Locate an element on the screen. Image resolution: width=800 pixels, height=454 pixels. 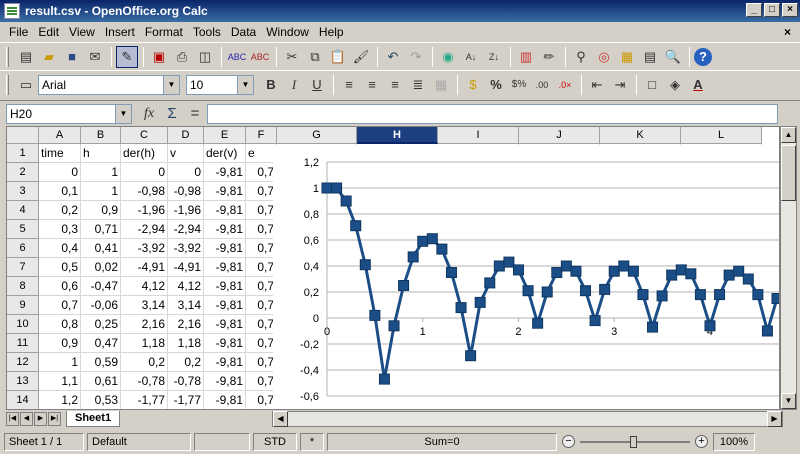
standard-format-icon: $% is located at coordinates (519, 85).